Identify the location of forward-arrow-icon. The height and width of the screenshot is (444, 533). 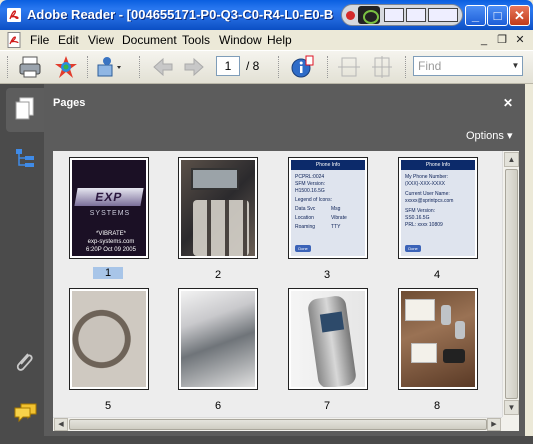
(194, 67).